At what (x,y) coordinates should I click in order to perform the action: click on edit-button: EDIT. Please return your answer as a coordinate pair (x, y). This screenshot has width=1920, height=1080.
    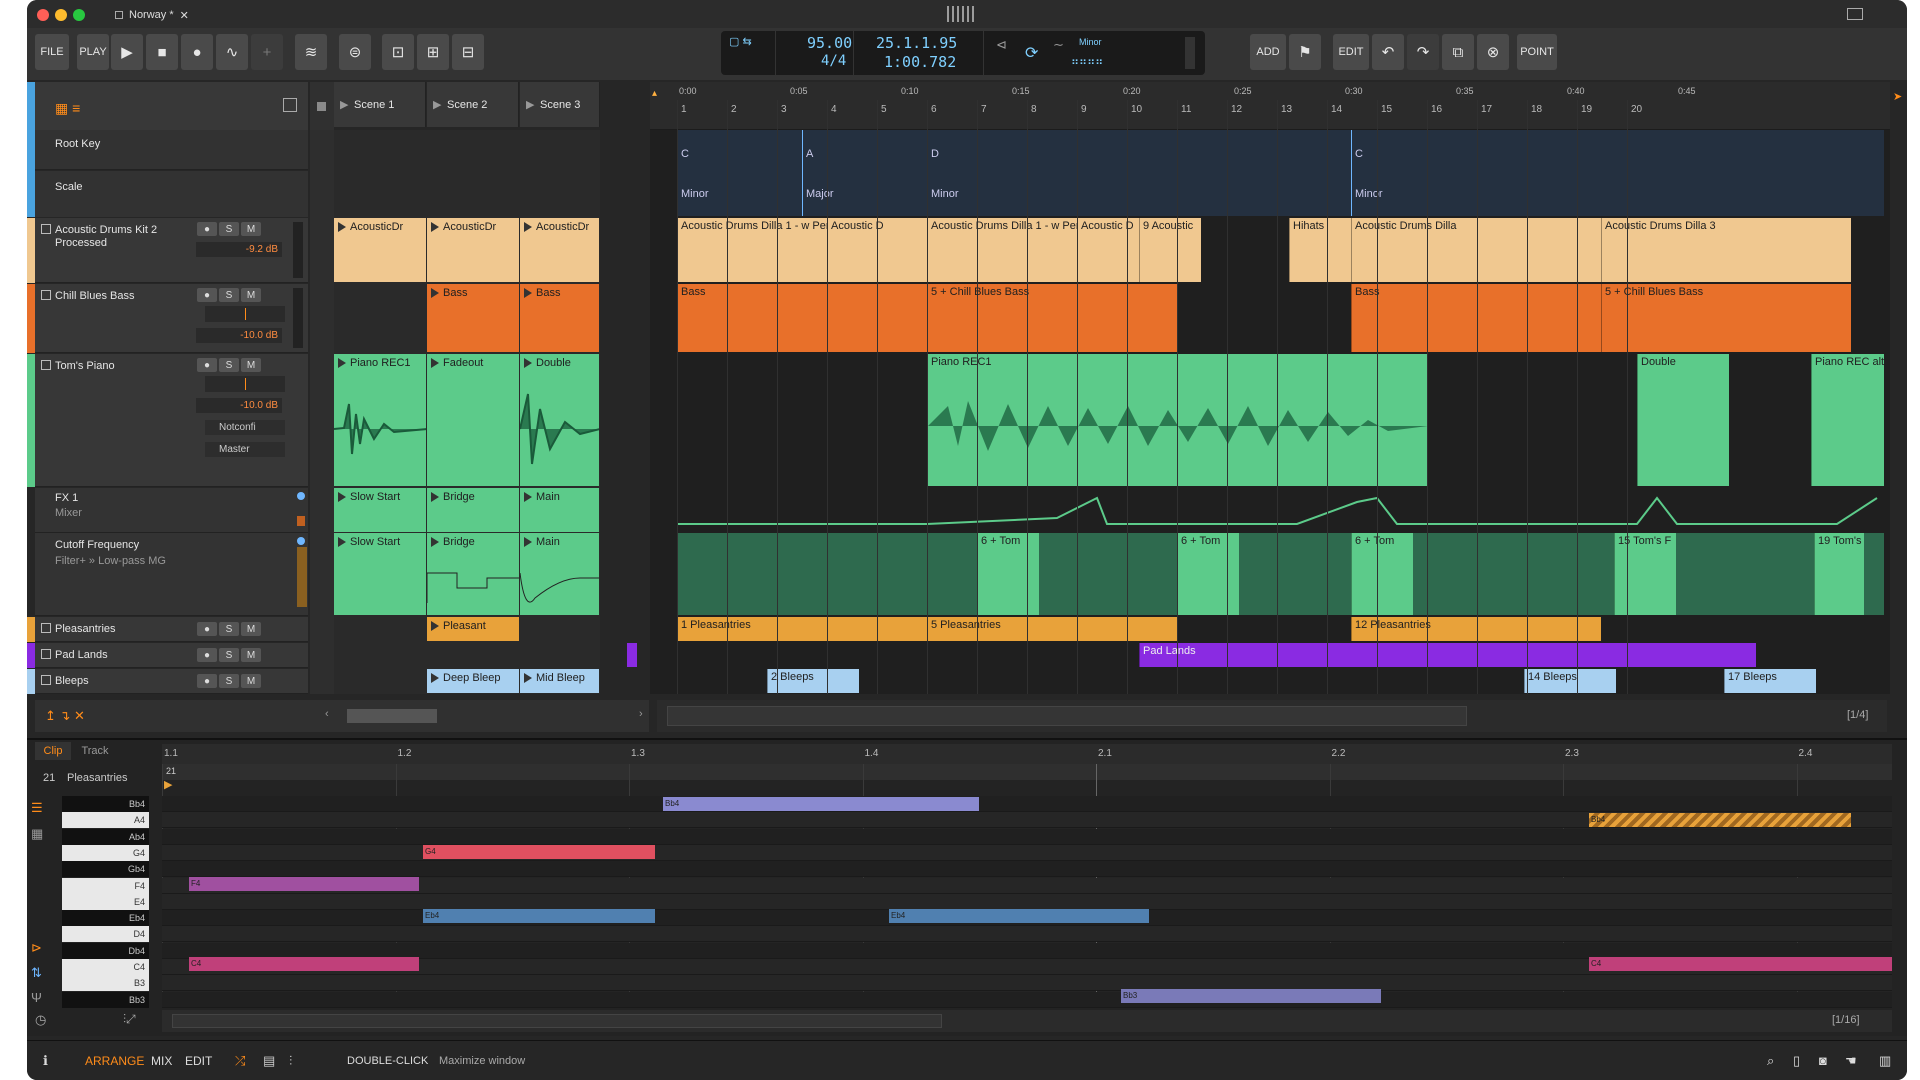
    Looking at the image, I should click on (1351, 52).